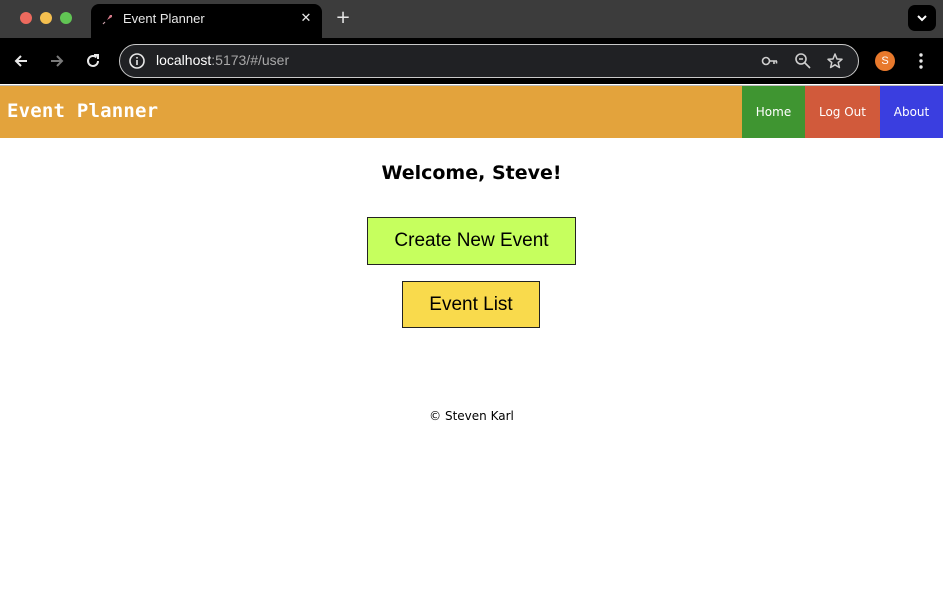  I want to click on close-window-button, so click(26, 18).